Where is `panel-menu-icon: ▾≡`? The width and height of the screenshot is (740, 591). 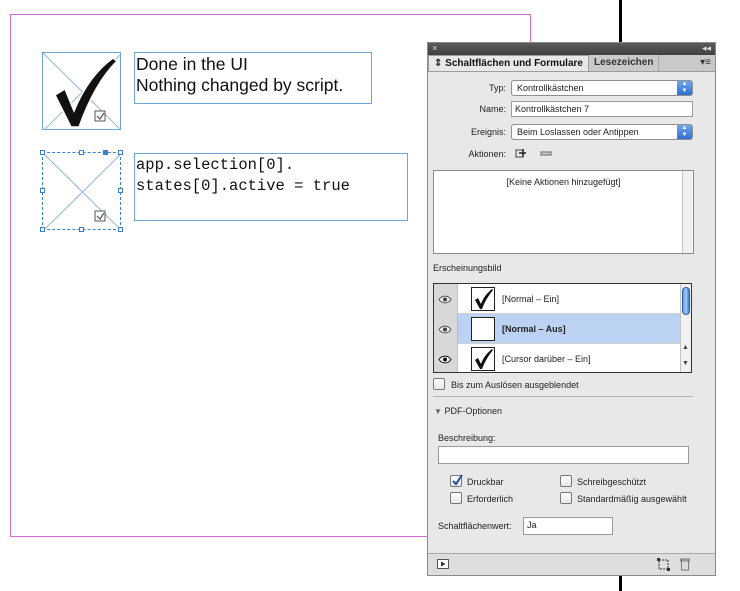
panel-menu-icon: ▾≡ is located at coordinates (705, 62).